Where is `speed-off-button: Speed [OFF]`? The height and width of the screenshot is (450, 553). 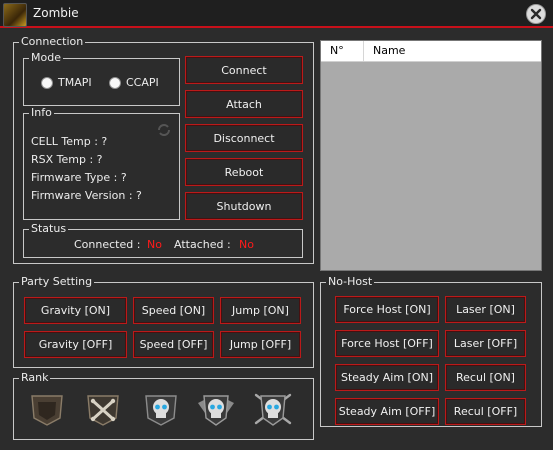 speed-off-button: Speed [OFF] is located at coordinates (173, 344).